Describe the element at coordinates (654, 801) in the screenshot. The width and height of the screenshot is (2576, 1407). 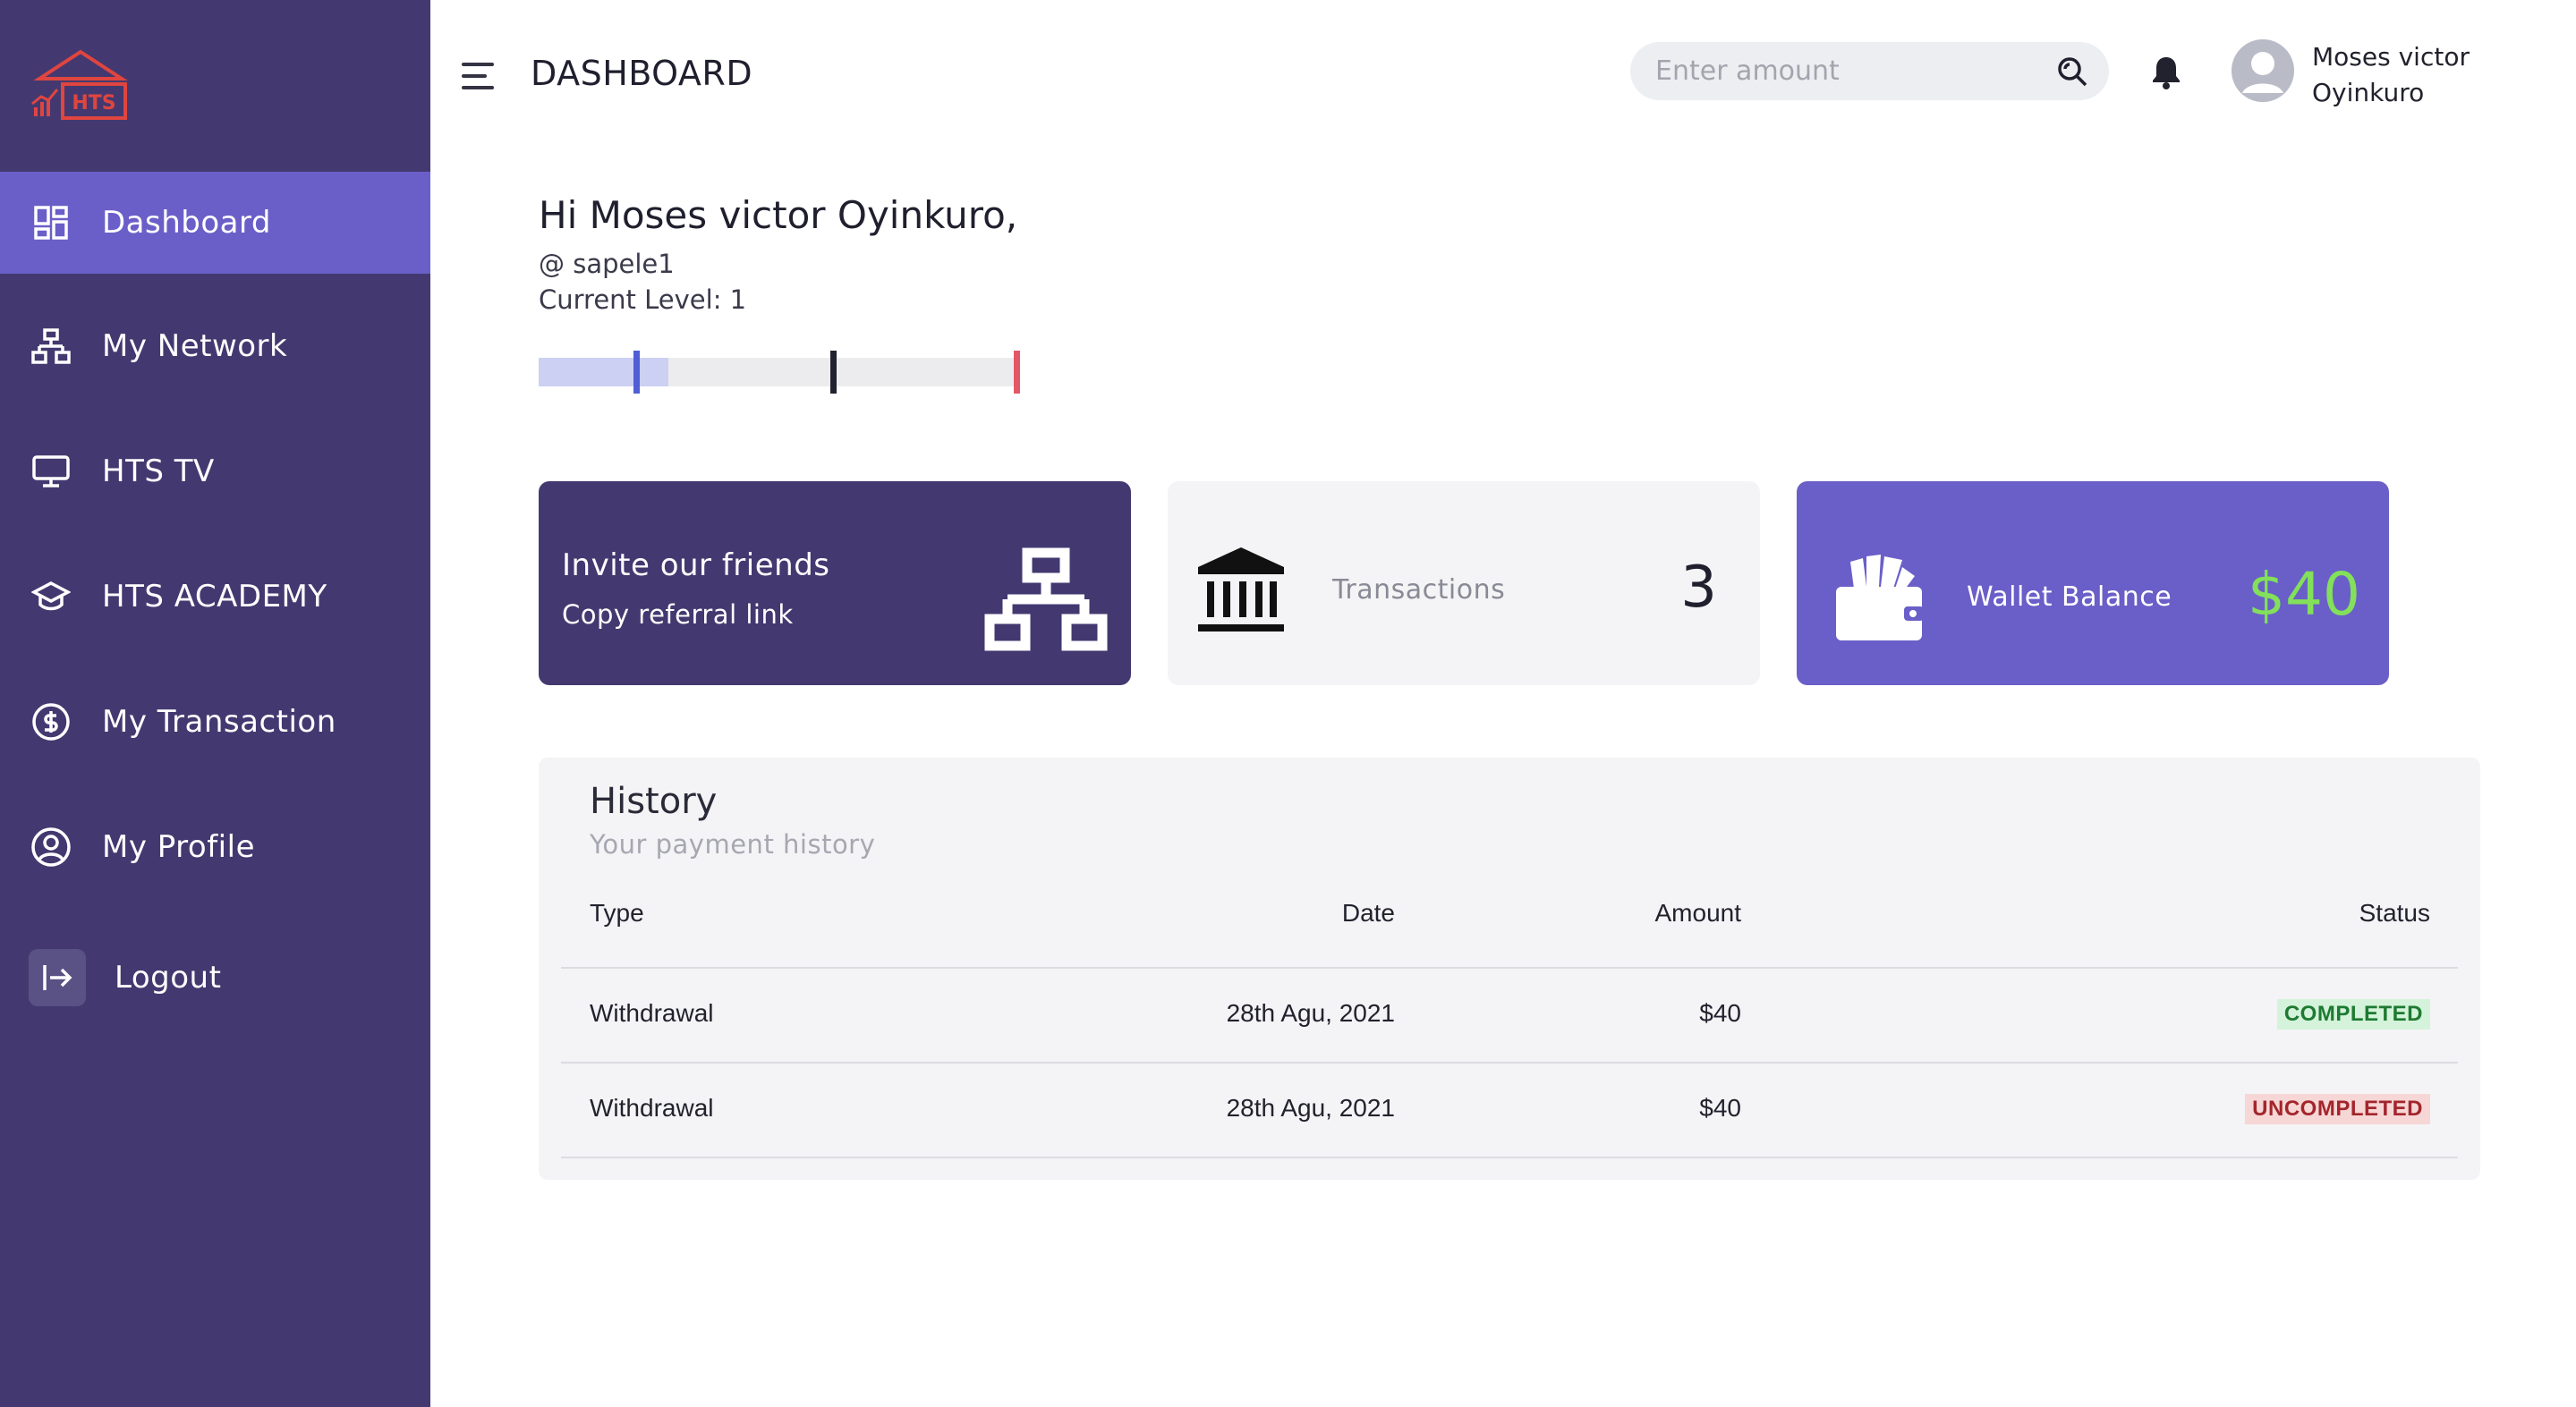
I see `history-title: History` at that location.